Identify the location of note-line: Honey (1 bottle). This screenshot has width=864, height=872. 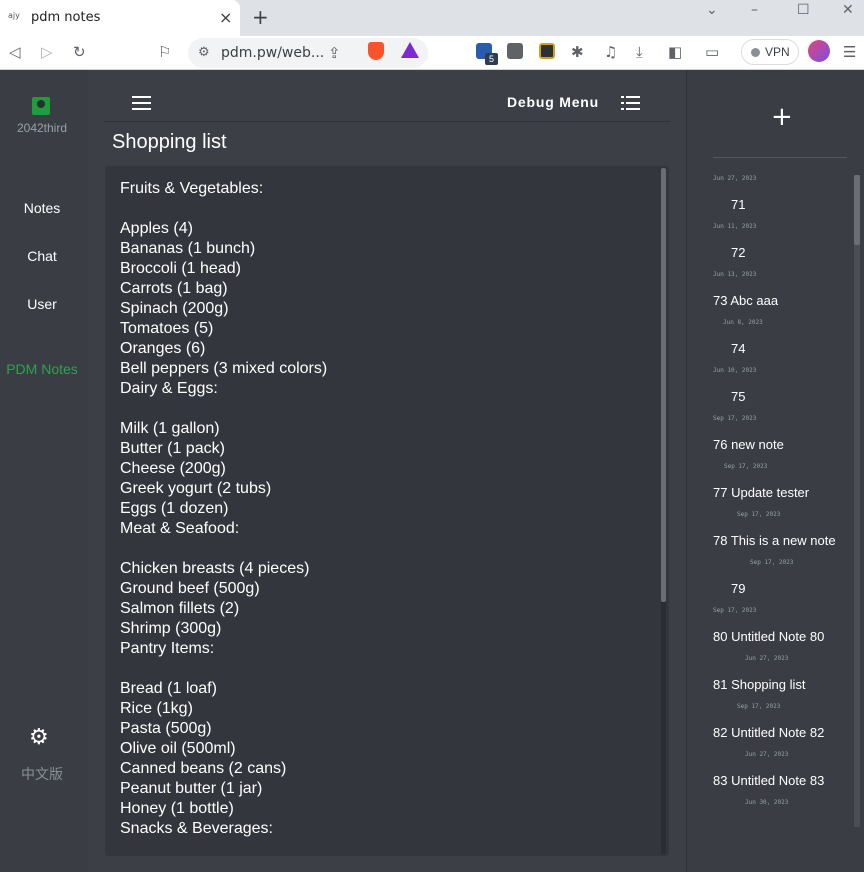
(380, 809).